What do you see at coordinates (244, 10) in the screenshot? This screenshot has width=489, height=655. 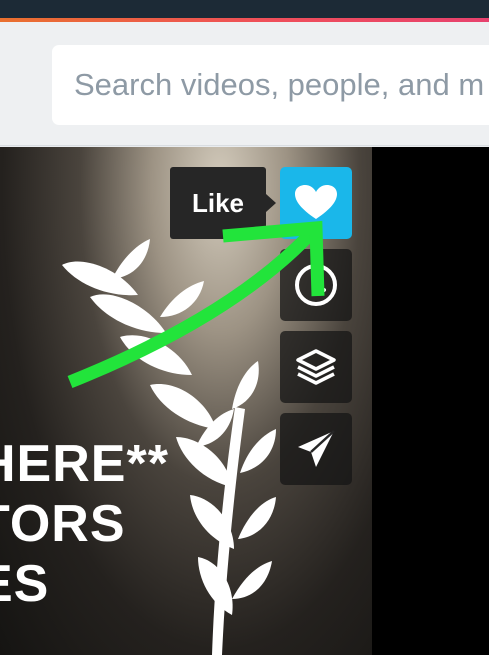 I see `top-navigation-bar` at bounding box center [244, 10].